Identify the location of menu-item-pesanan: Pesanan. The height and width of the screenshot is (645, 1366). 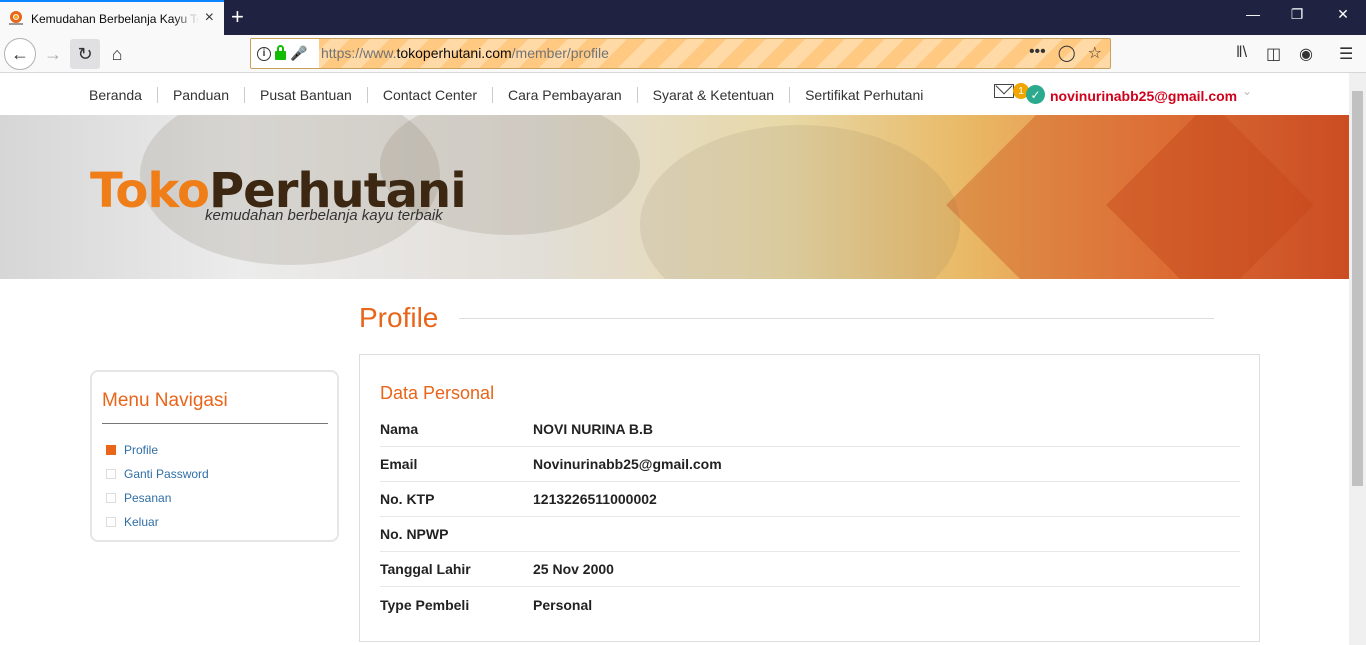
(157, 498).